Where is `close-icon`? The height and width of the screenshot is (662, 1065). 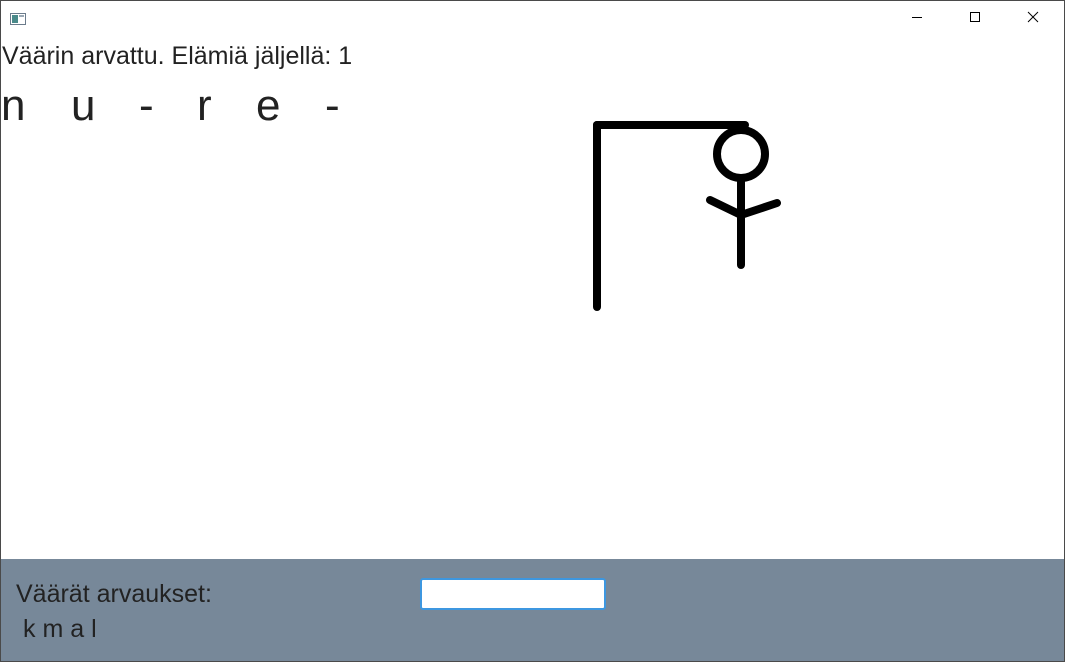
close-icon is located at coordinates (1033, 19).